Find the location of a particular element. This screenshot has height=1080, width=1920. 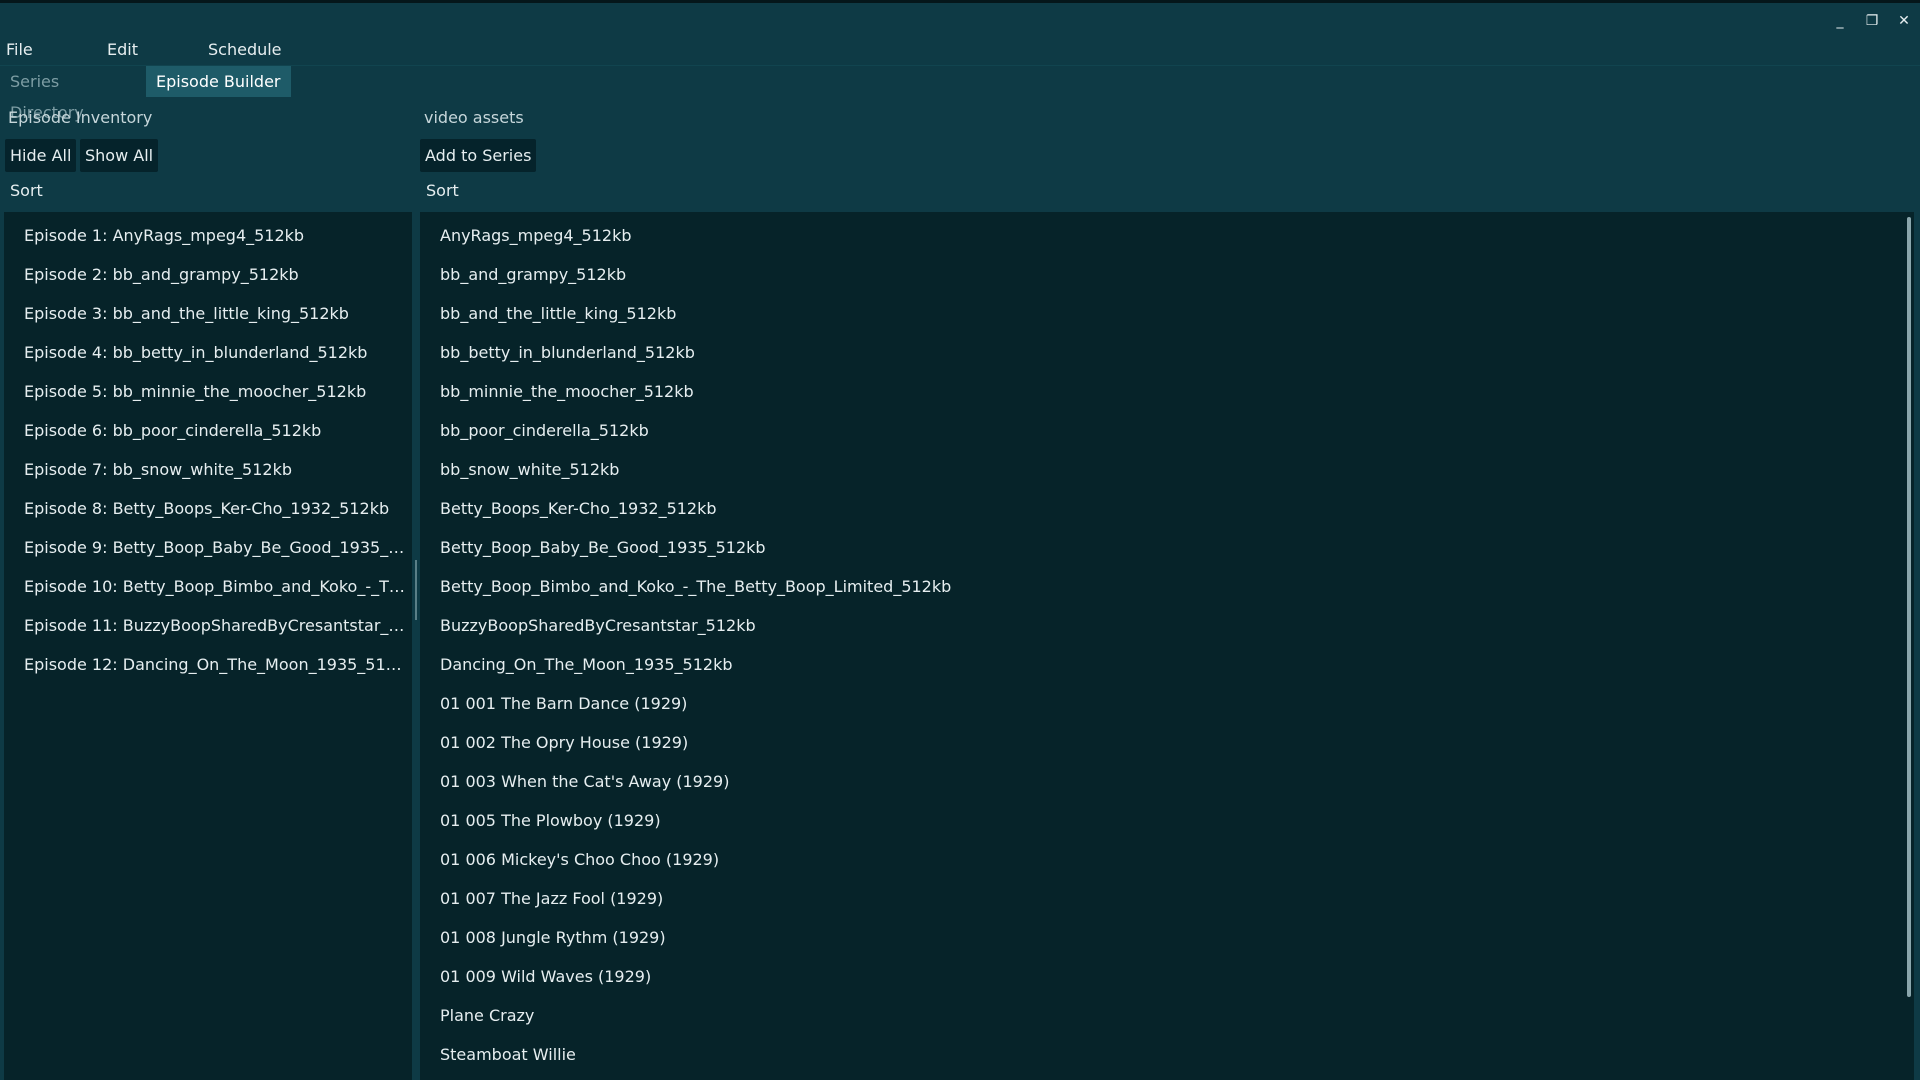

video-asset-list-item: bb_and_grampy_512kb is located at coordinates (1140, 274).